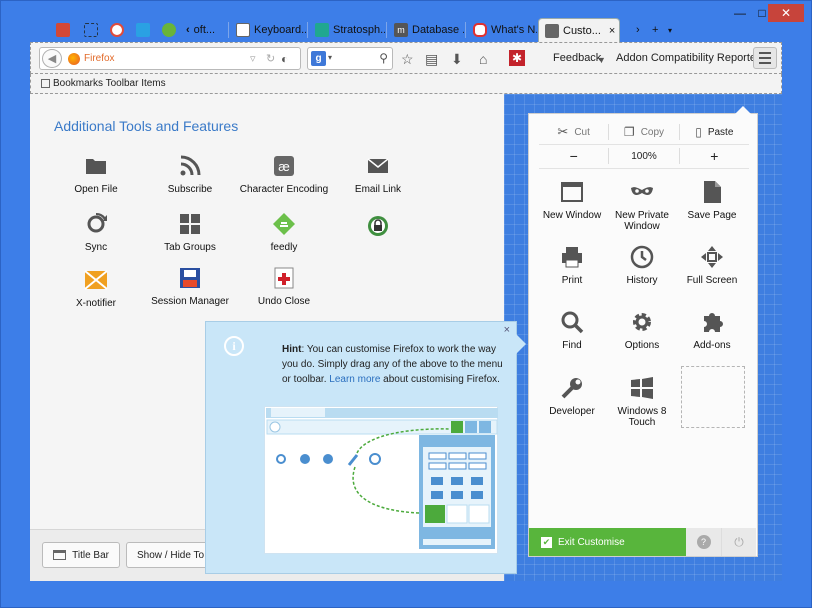 Image resolution: width=814 pixels, height=612 pixels. I want to click on palette-item-undo-close: Undo Close, so click(284, 286).